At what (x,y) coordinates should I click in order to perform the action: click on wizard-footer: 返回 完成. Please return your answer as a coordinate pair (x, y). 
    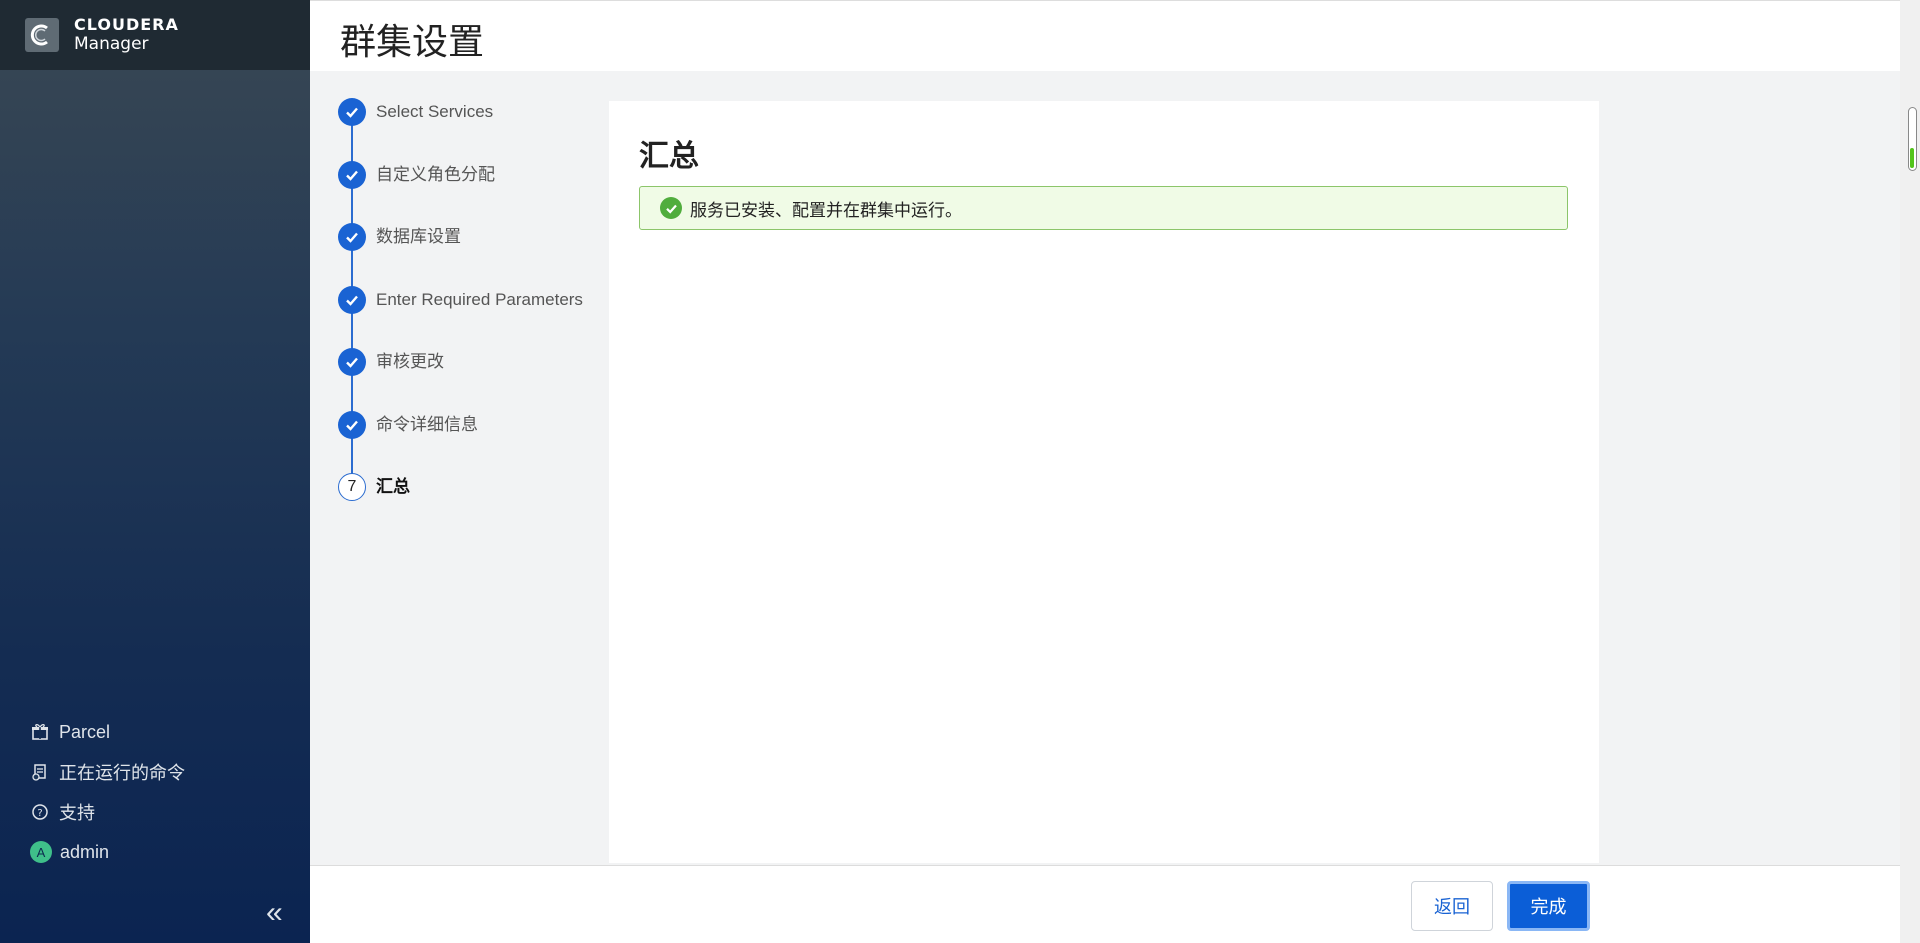
    Looking at the image, I should click on (1105, 904).